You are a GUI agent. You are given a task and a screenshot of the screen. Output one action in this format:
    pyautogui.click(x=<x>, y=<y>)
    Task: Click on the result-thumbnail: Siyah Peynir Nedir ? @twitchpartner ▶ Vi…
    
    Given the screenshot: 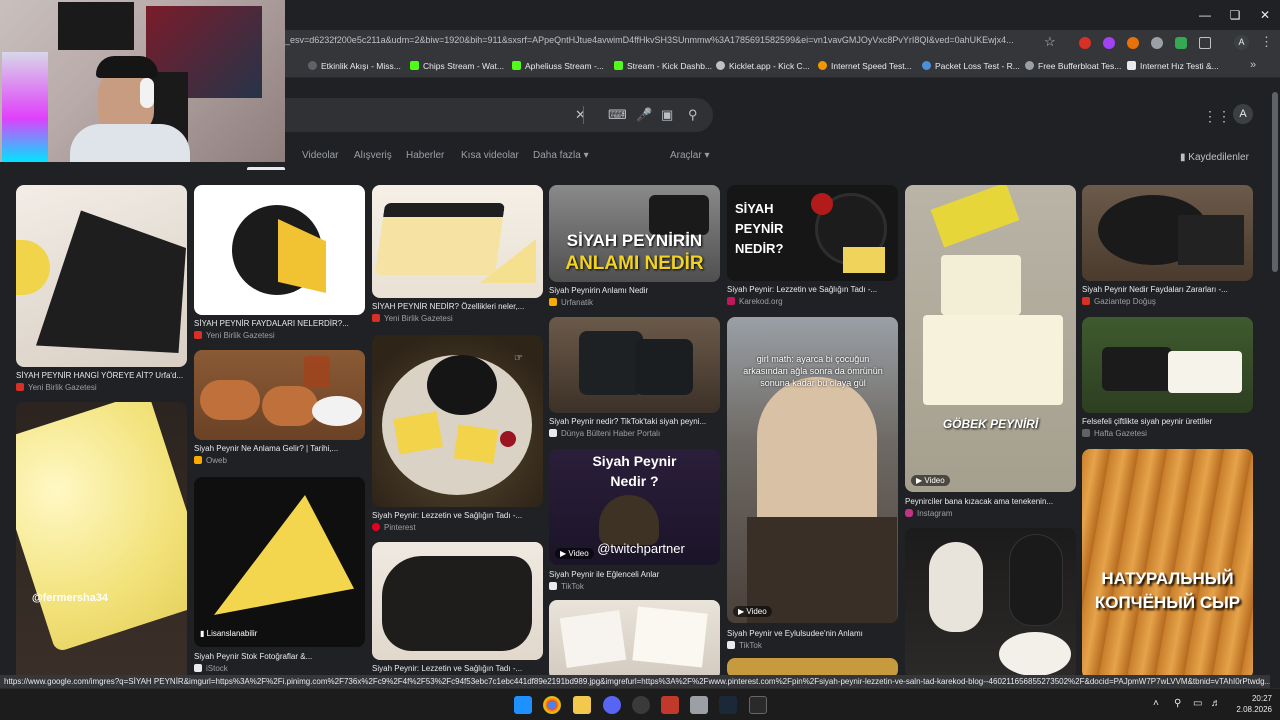 What is the action you would take?
    pyautogui.click(x=634, y=507)
    